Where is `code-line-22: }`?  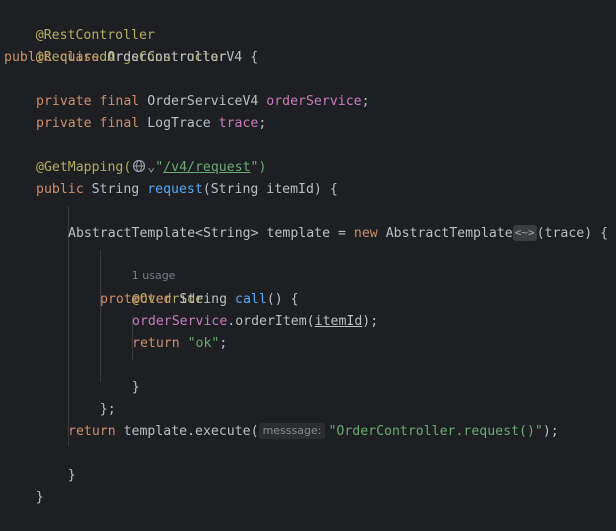
code-line-22: } is located at coordinates (24, 485).